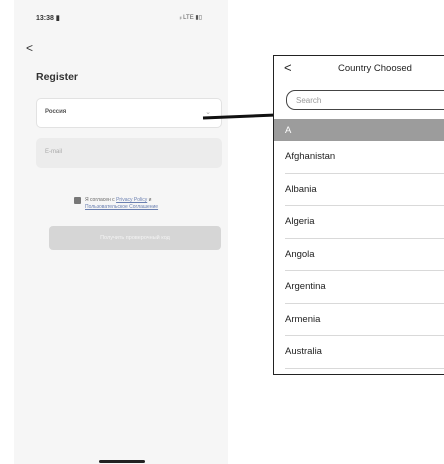 This screenshot has width=444, height=464. What do you see at coordinates (364, 190) in the screenshot?
I see `country-row: Albania` at bounding box center [364, 190].